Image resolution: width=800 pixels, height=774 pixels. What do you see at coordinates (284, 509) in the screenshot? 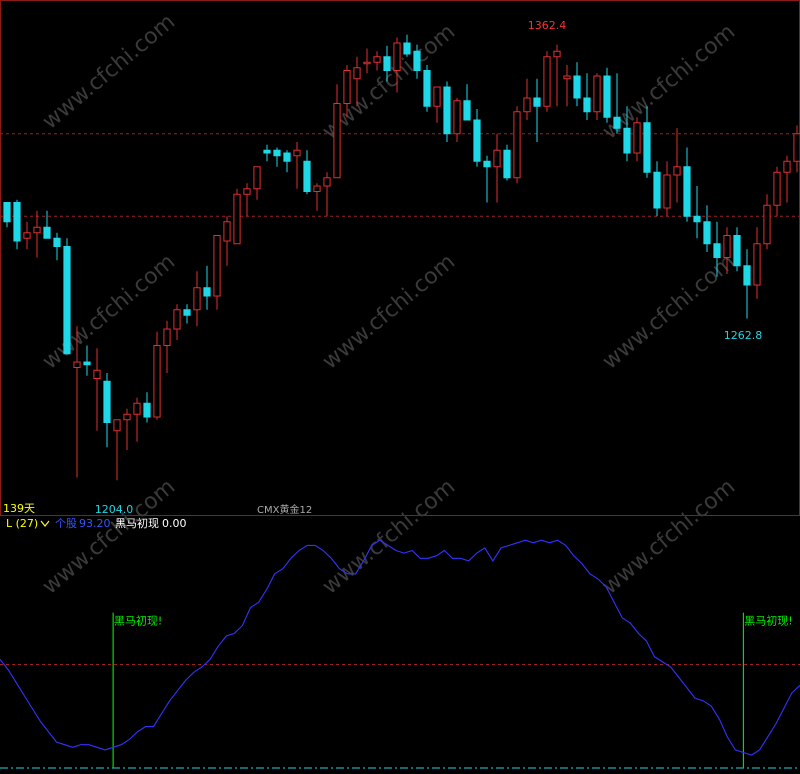
I see `symbol-label: CMX黄金12` at bounding box center [284, 509].